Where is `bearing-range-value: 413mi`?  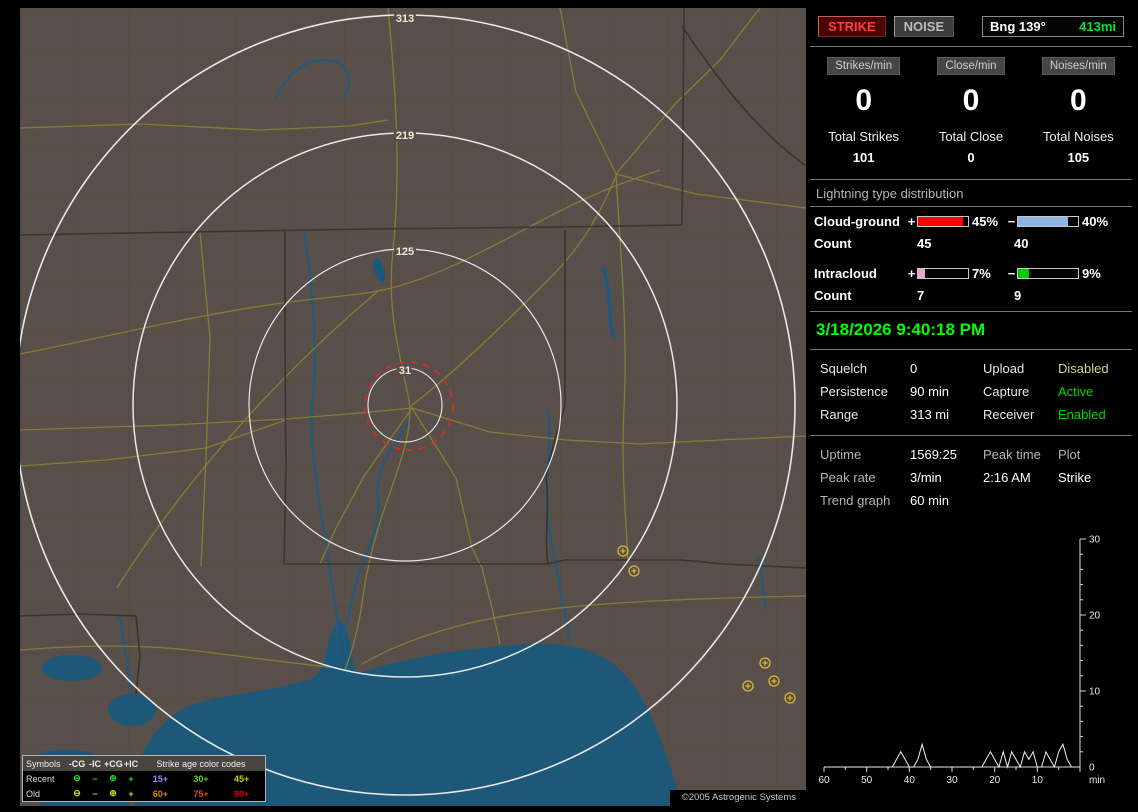
bearing-range-value: 413mi is located at coordinates (1097, 26).